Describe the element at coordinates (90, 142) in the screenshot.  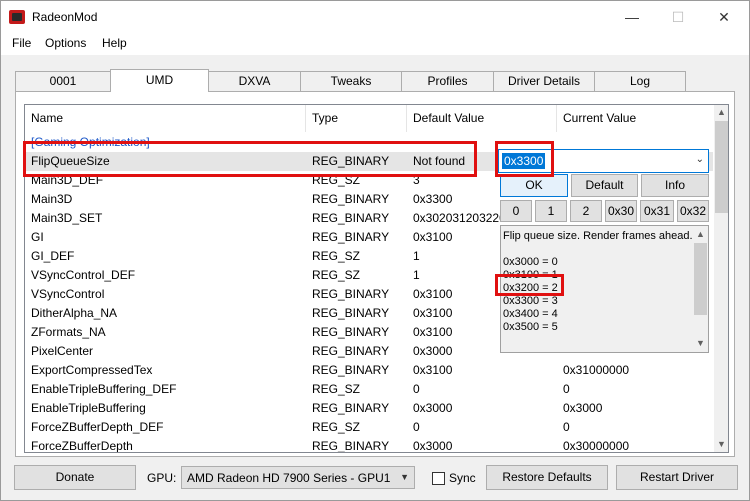
I see `row-name: [Gaming Optimization]` at that location.